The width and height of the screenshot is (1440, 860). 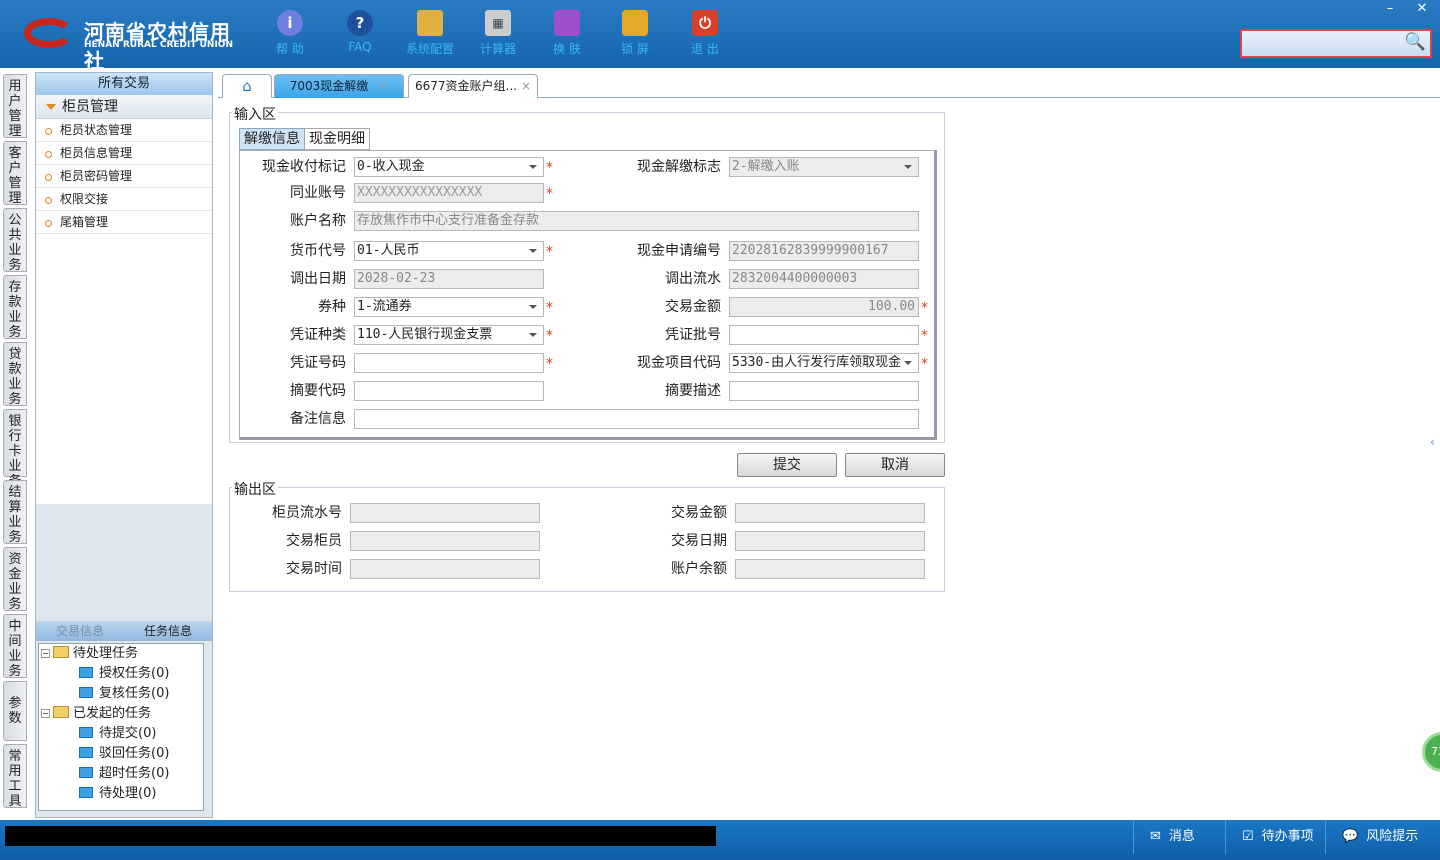 I want to click on summary-desc-input, so click(x=824, y=391).